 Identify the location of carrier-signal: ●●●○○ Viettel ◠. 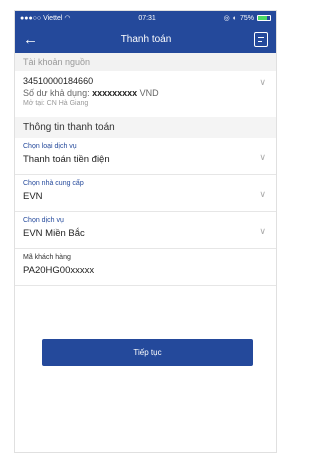
(45, 18).